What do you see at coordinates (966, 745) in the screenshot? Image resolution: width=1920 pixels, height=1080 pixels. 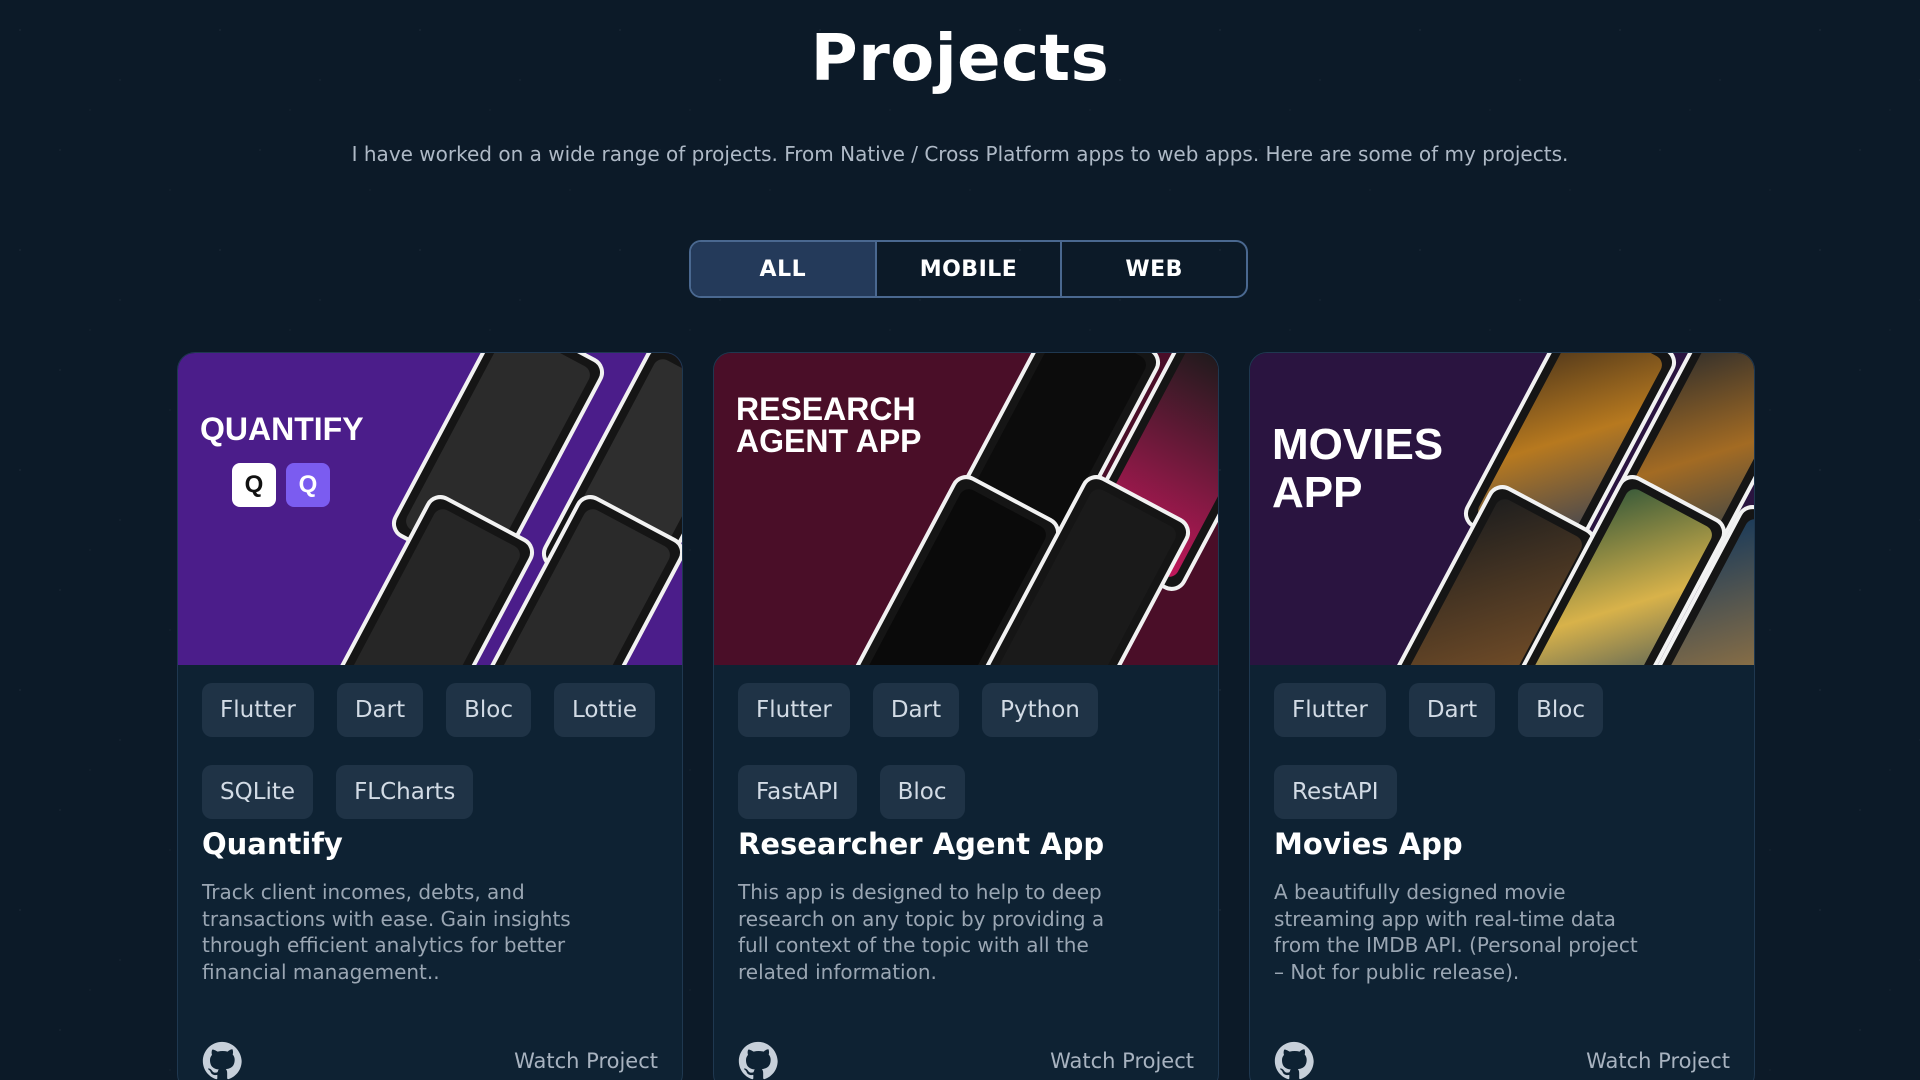 I see `tech-tags: Flutter Dart Python FastAPI Bloc` at bounding box center [966, 745].